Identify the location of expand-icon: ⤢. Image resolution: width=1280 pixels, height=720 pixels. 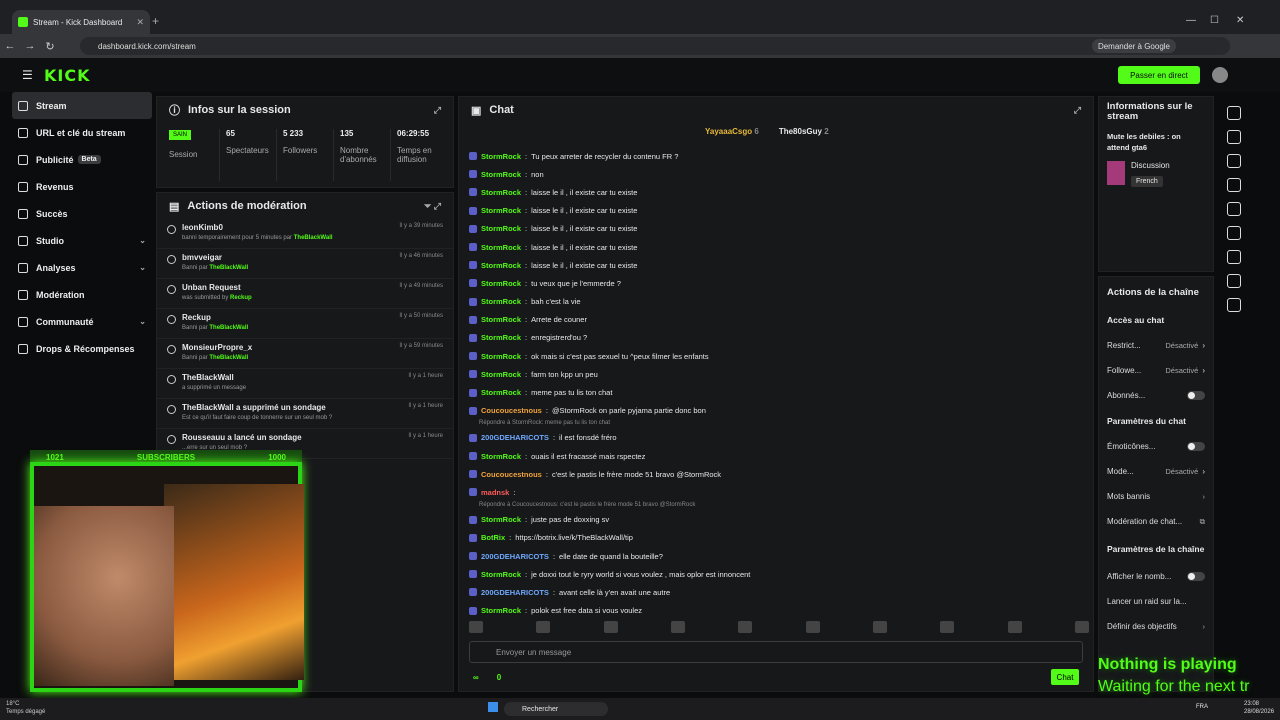
(437, 110).